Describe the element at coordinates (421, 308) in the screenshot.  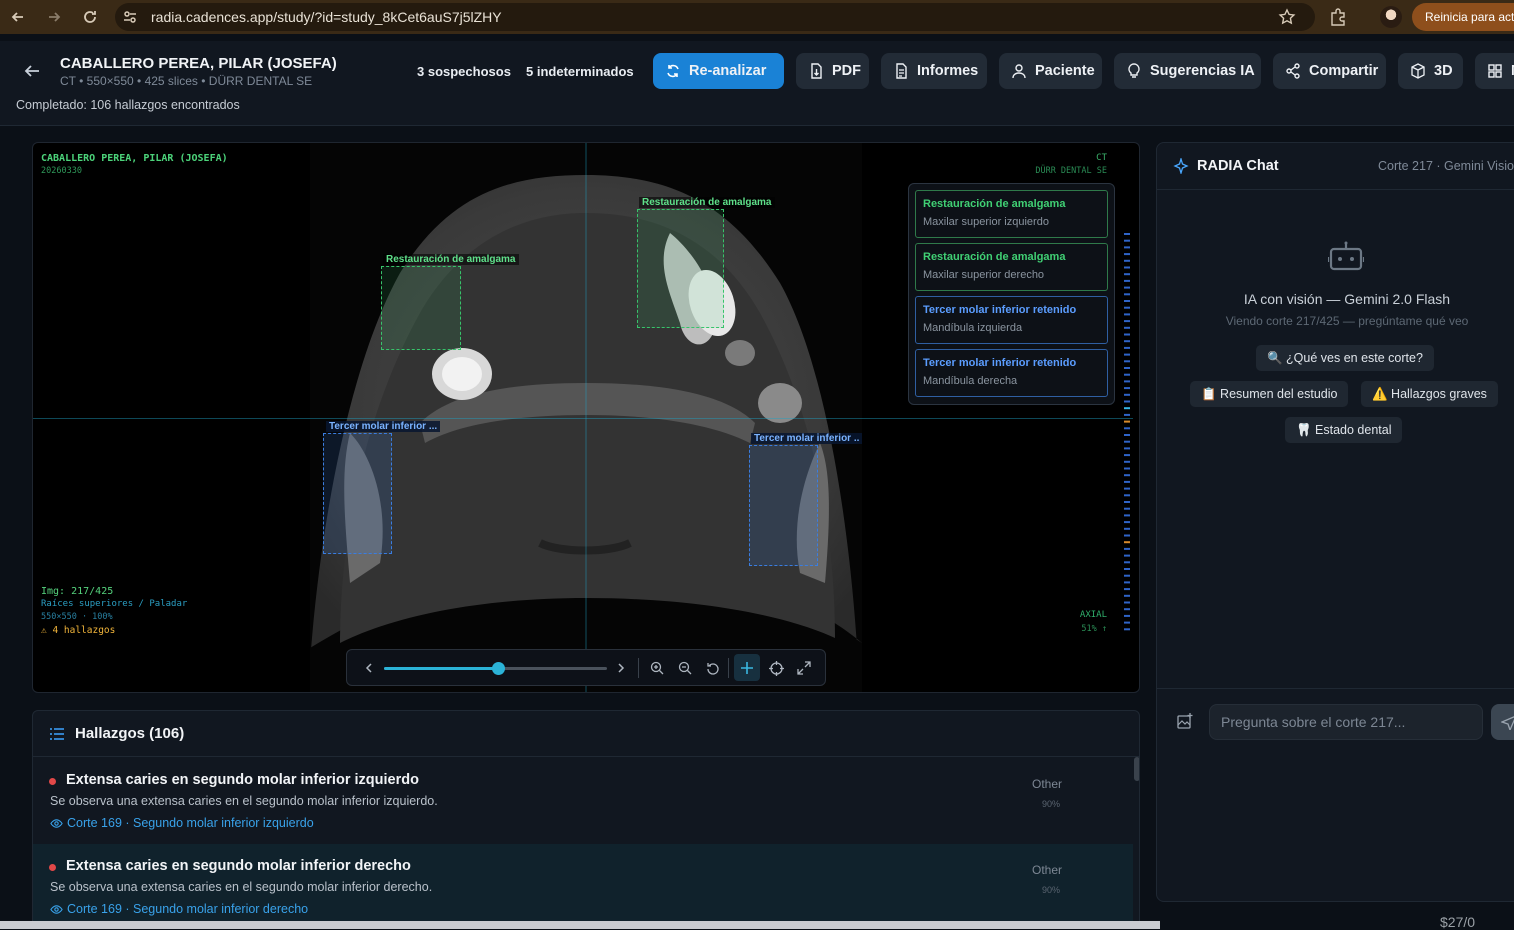
I see `finding-box-amalgam-left` at that location.